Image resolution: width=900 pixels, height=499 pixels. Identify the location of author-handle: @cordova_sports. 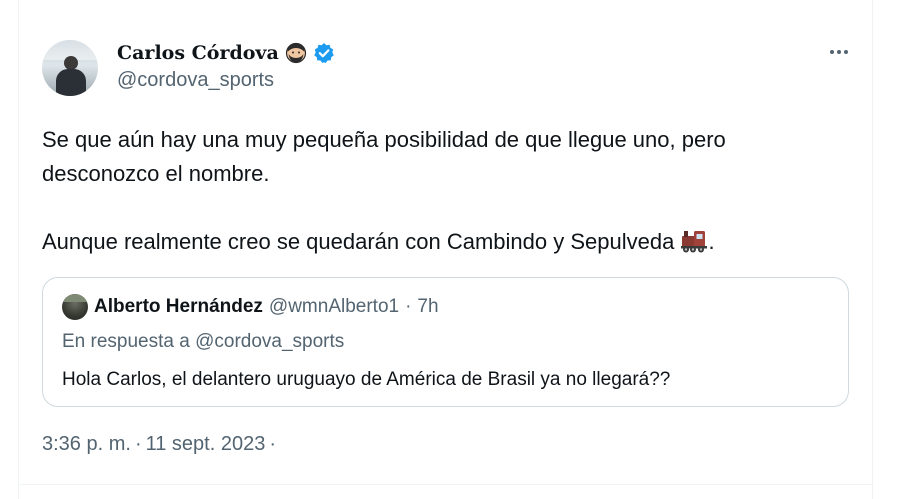
(195, 80).